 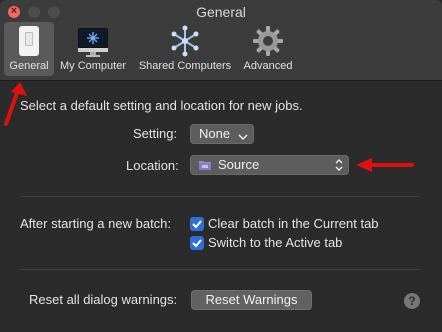 What do you see at coordinates (93, 42) in the screenshot?
I see `monitor-icon` at bounding box center [93, 42].